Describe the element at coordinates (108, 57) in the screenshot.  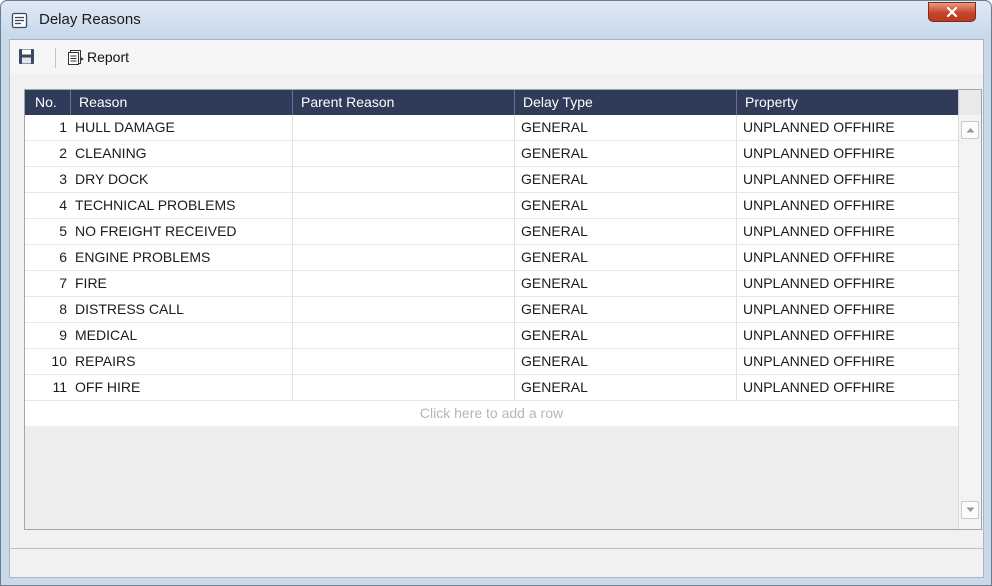
I see `report-button-label: Report` at that location.